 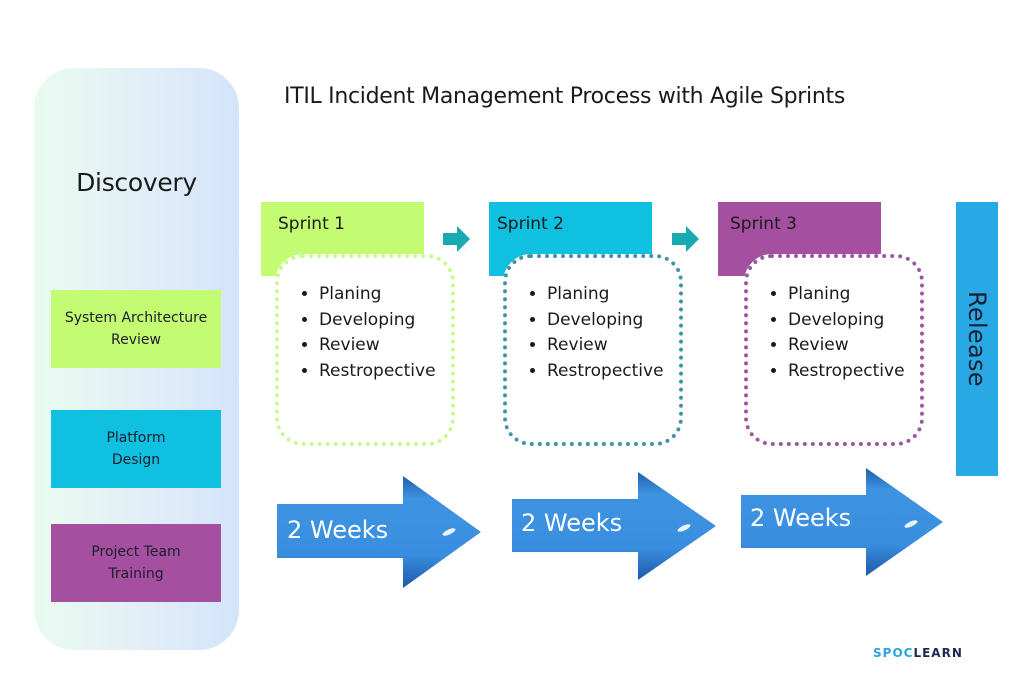 What do you see at coordinates (136, 438) in the screenshot?
I see `phase-label: Platform` at bounding box center [136, 438].